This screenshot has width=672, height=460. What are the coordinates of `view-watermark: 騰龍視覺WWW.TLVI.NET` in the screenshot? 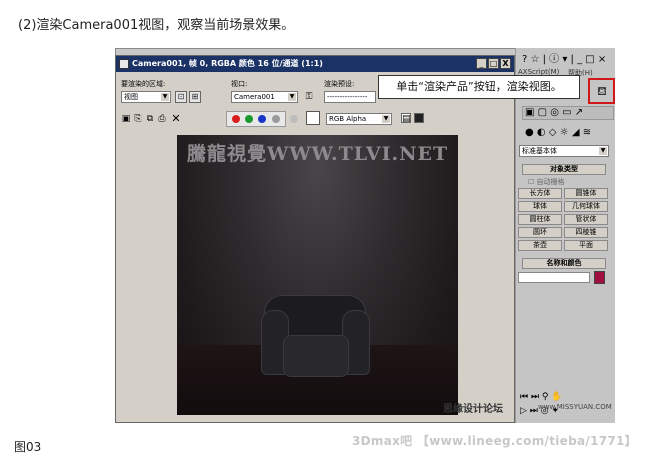 It's located at (318, 154).